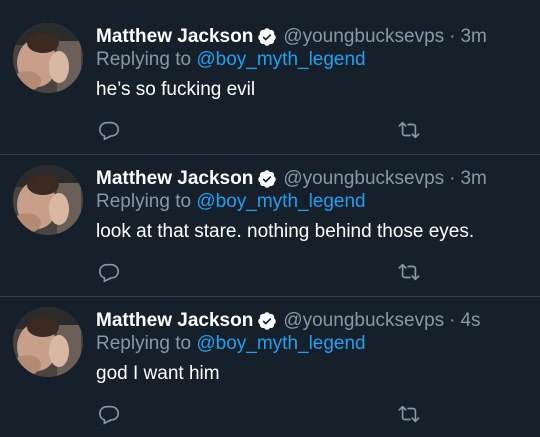  Describe the element at coordinates (470, 321) in the screenshot. I see `timestamp: 4s` at that location.